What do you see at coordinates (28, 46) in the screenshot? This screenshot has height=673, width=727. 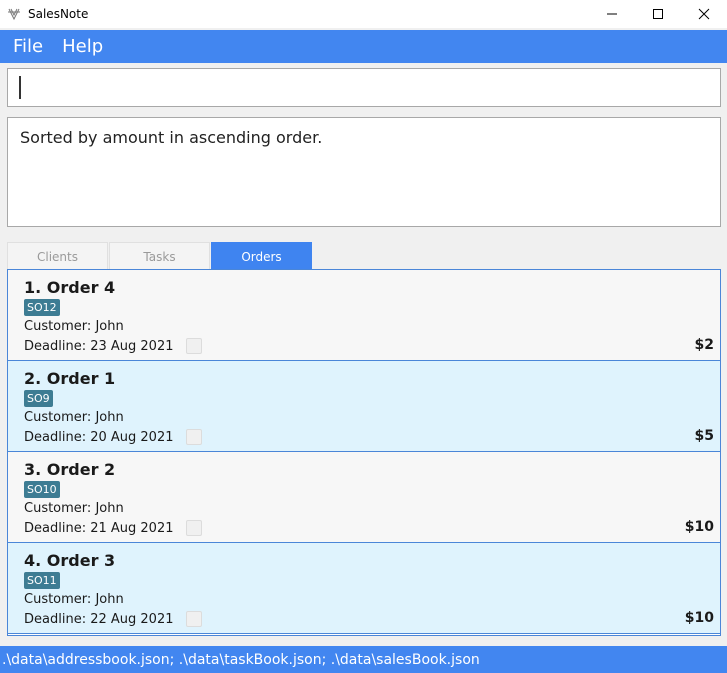 I see `menu-file: File` at bounding box center [28, 46].